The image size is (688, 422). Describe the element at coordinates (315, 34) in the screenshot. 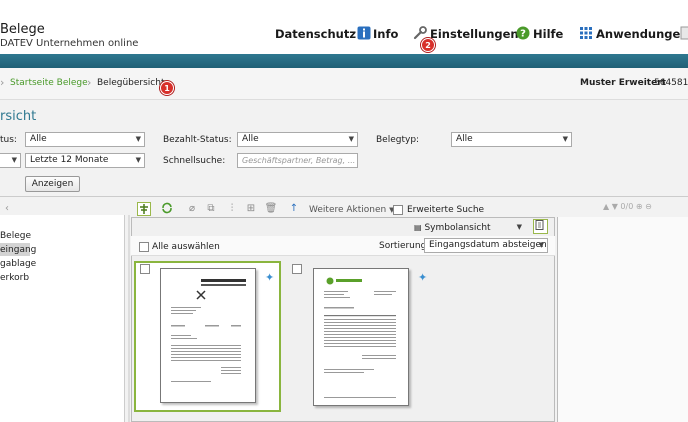

I see `nav-datenschutz: Datenschutz` at that location.